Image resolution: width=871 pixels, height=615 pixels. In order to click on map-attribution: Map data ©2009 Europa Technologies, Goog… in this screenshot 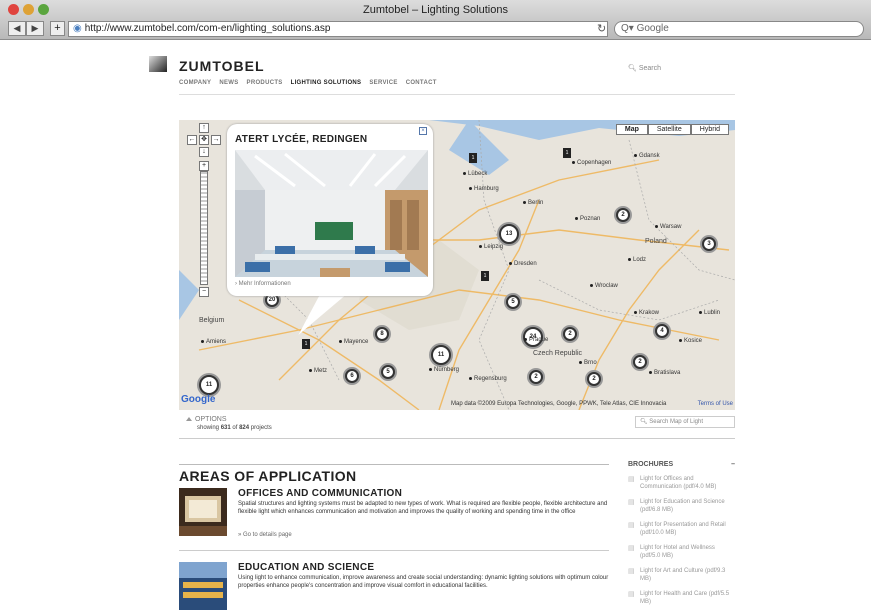, I will do `click(559, 404)`.